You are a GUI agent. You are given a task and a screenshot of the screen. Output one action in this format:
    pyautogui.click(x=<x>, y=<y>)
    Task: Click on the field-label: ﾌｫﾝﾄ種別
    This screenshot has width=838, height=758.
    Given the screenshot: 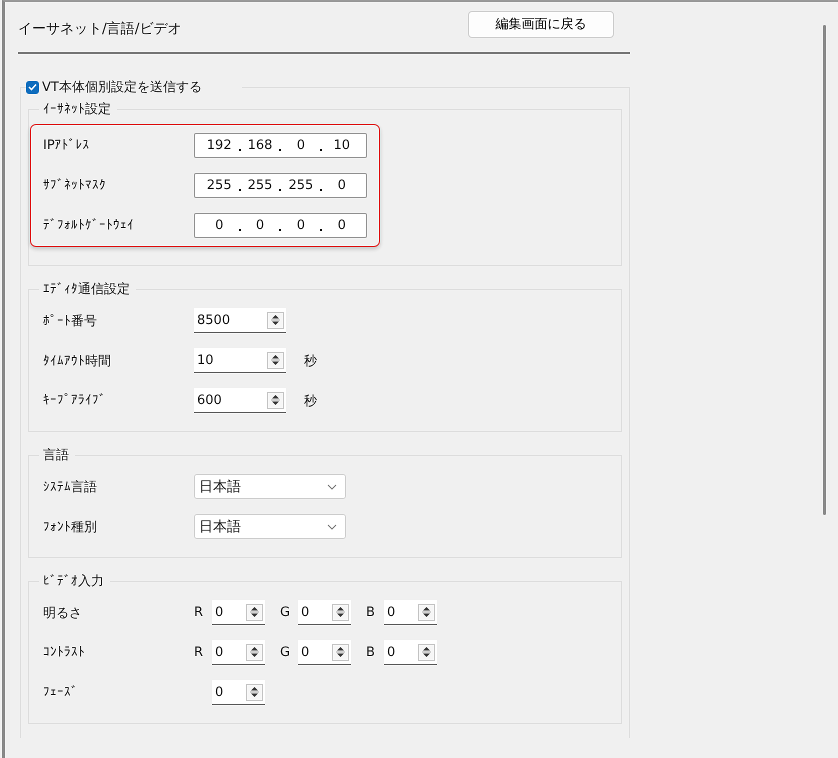 What is the action you would take?
    pyautogui.click(x=70, y=527)
    